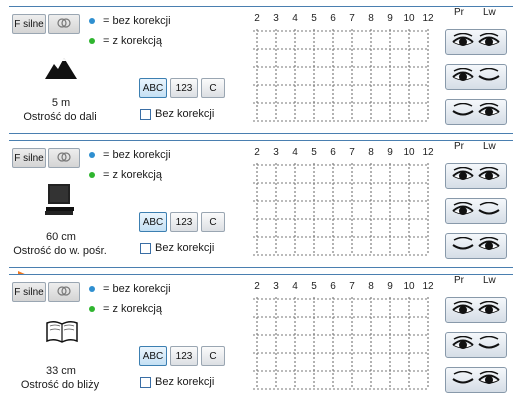 Image resolution: width=515 pixels, height=403 pixels. Describe the element at coordinates (60, 117) in the screenshot. I see `test-description: Ostrość do dali` at that location.